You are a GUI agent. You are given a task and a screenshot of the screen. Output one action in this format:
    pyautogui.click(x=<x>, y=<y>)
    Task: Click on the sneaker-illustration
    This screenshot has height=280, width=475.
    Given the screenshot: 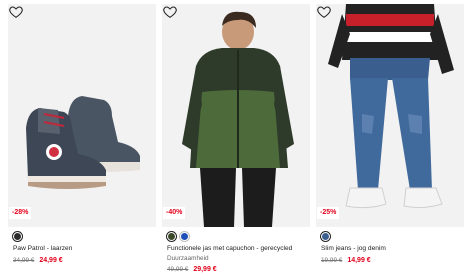 What is the action you would take?
    pyautogui.click(x=83, y=142)
    